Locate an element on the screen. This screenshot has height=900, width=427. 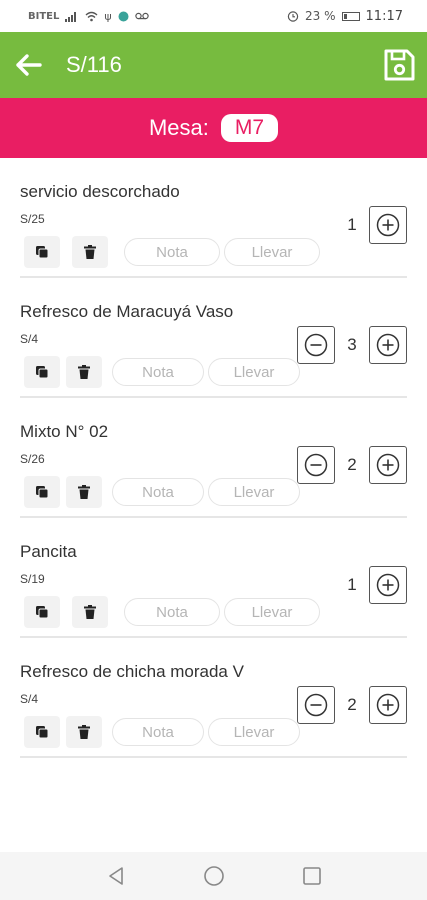
app-dot-icon is located at coordinates (123, 16).